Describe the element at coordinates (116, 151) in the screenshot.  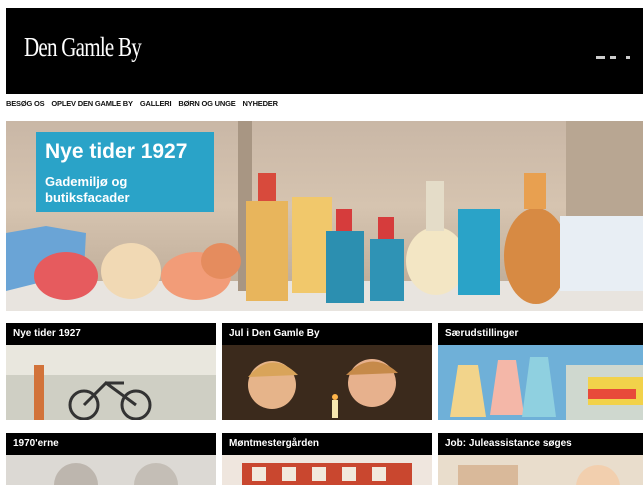
I see `hero-title: Nye tider 1927` at that location.